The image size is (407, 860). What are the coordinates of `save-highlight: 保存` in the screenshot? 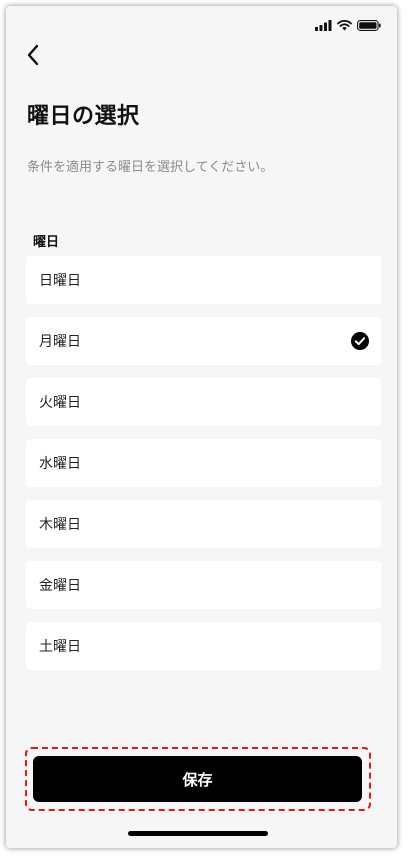 It's located at (198, 779).